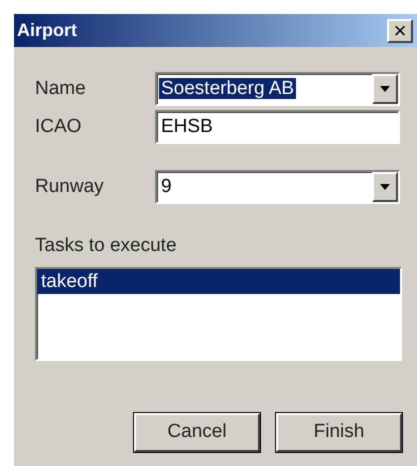 Image resolution: width=417 pixels, height=466 pixels. What do you see at coordinates (339, 432) in the screenshot?
I see `dialog-button: Finish` at bounding box center [339, 432].